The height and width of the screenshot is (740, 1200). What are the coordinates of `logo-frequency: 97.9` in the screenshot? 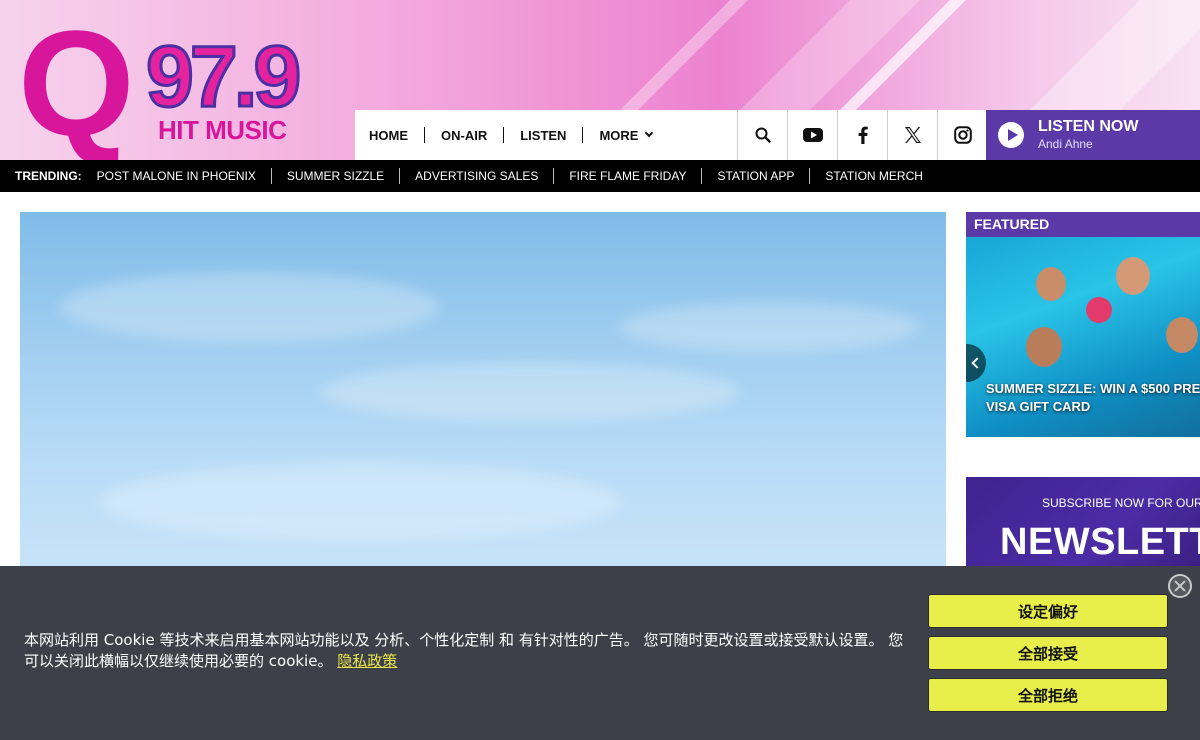 It's located at (223, 77).